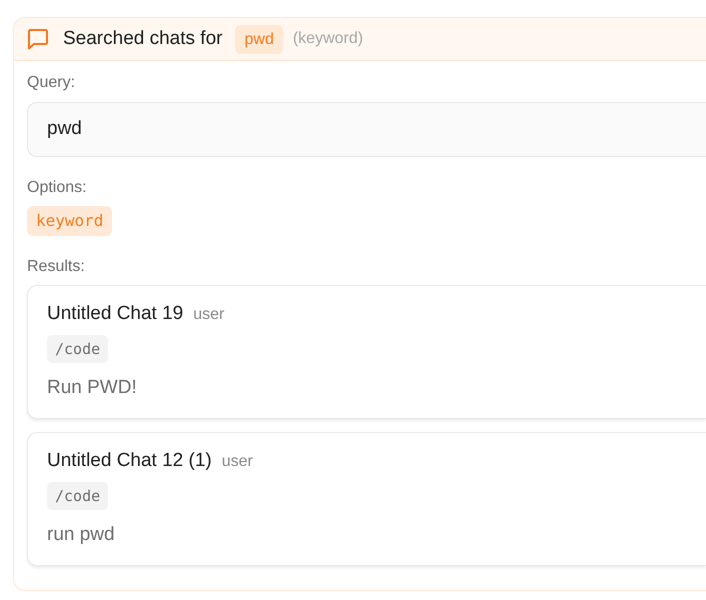 The image size is (706, 600). Describe the element at coordinates (81, 535) in the screenshot. I see `result-message: run pwd` at that location.